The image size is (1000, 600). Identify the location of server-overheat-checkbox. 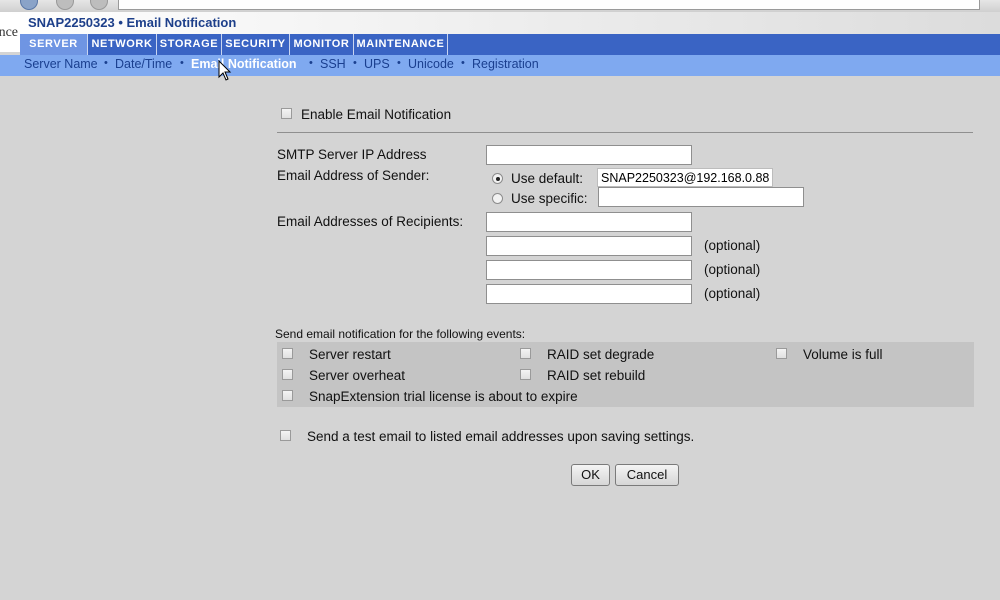
(287, 374).